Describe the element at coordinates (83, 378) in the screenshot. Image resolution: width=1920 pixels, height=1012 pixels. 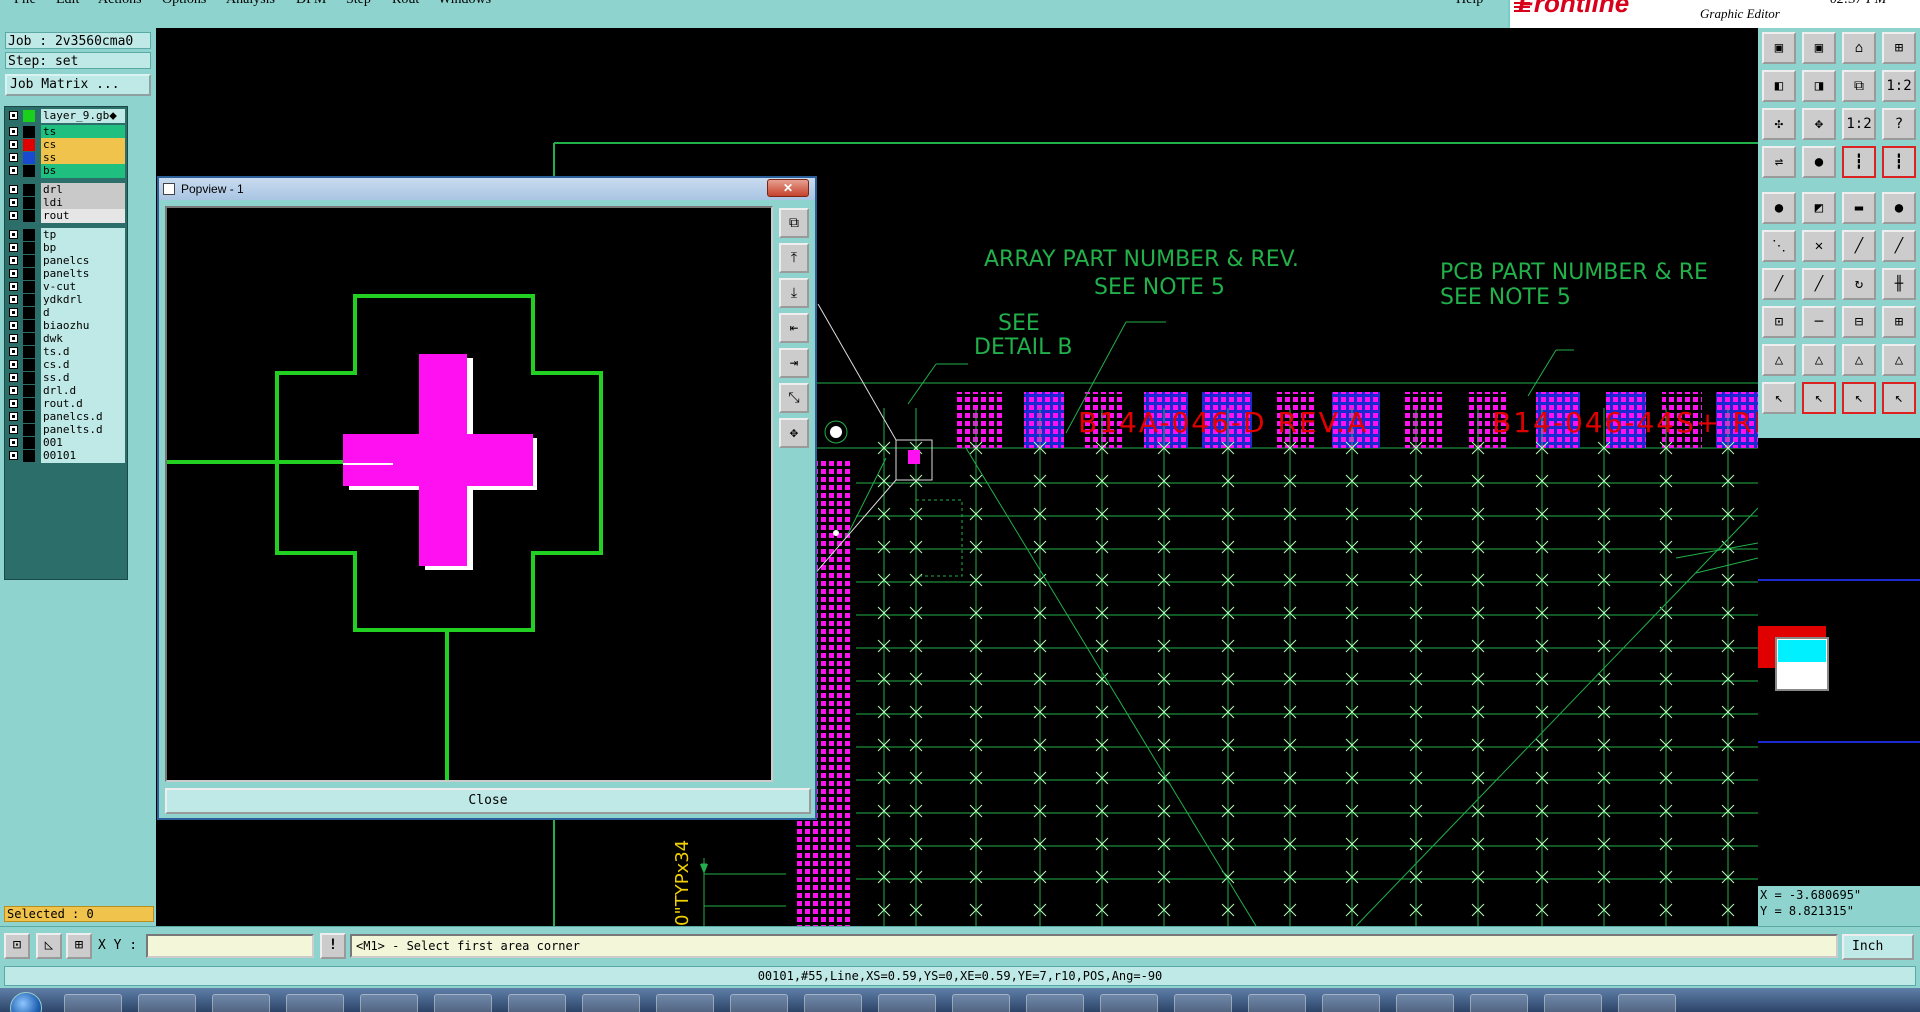
I see `layer-name: ss.d` at that location.